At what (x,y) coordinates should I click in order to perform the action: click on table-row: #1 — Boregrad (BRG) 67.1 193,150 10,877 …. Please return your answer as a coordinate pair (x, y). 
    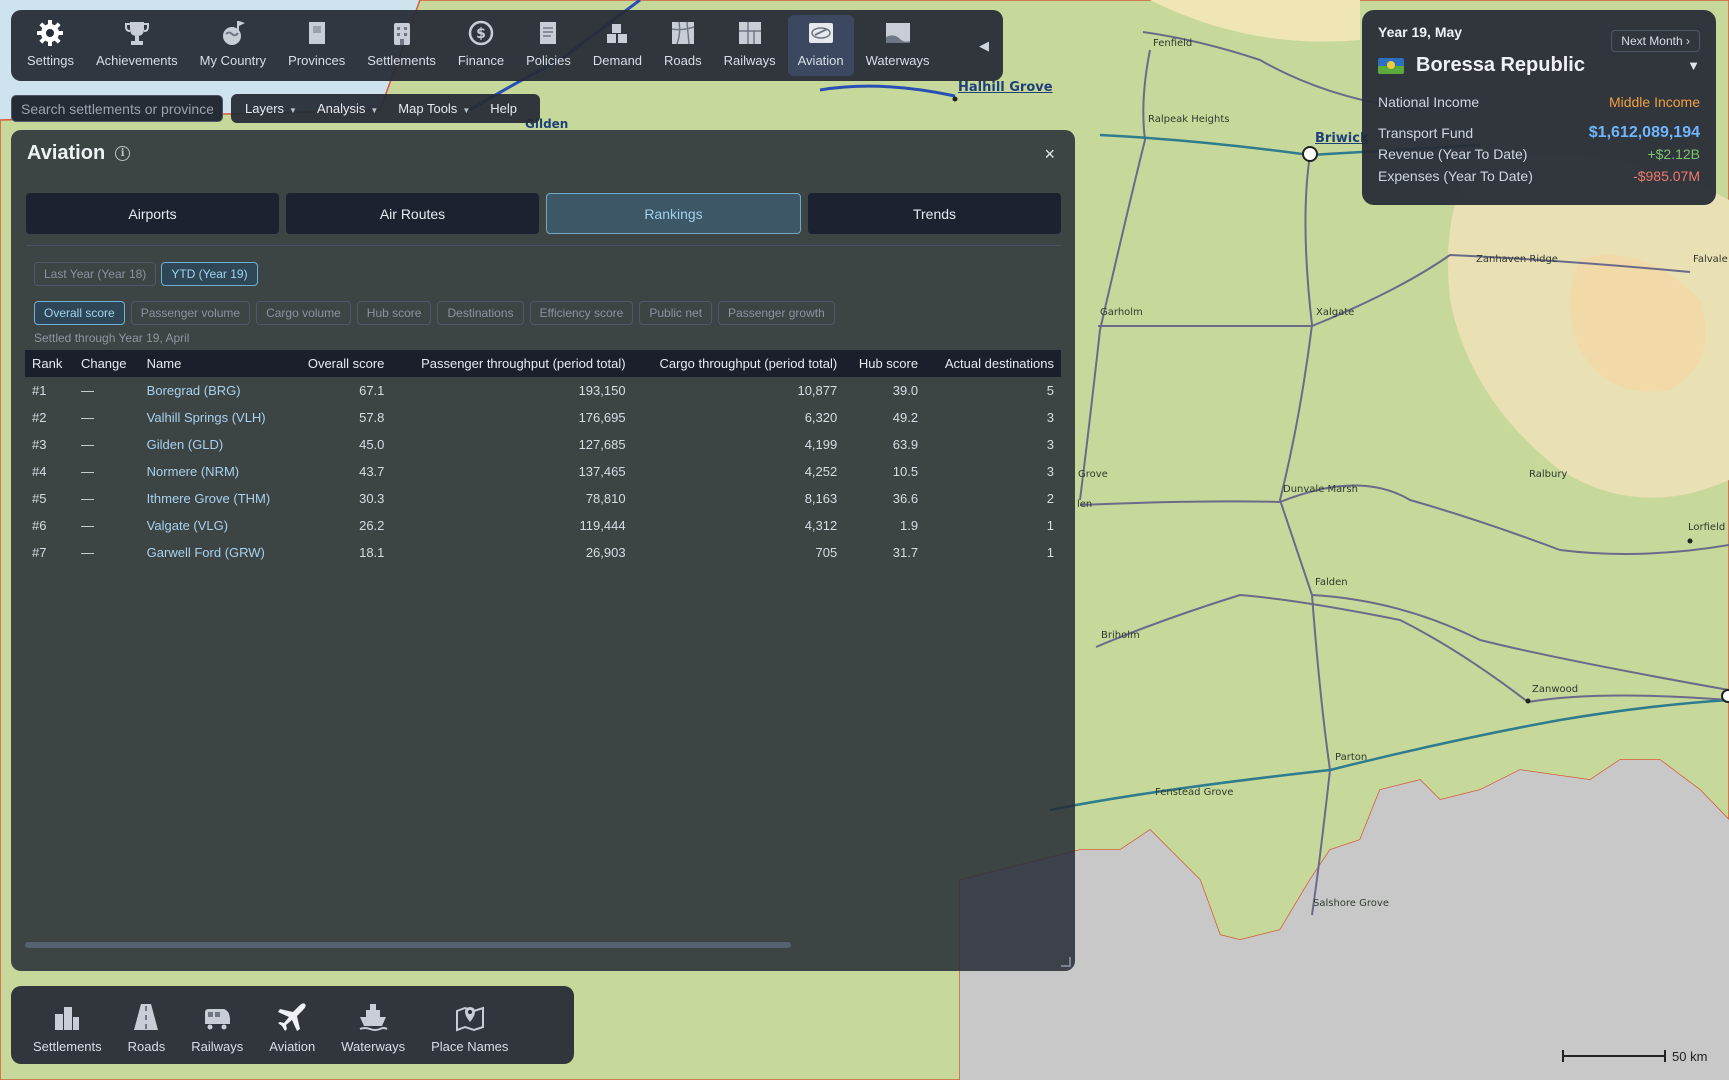
    Looking at the image, I should click on (543, 390).